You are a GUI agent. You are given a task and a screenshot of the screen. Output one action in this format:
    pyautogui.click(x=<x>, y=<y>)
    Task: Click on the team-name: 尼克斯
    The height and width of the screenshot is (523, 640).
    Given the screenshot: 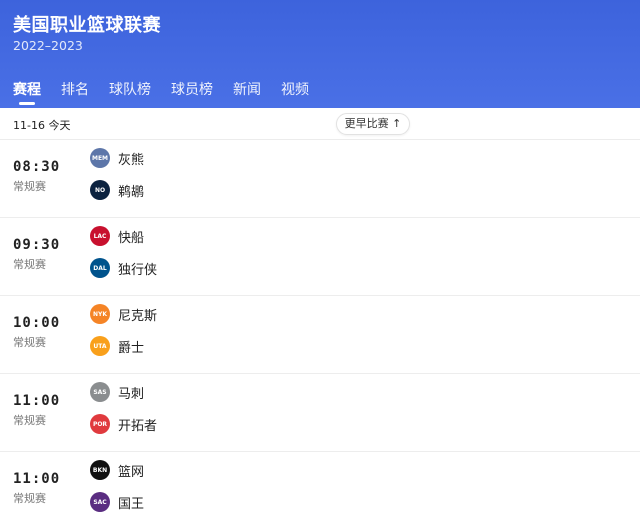 What is the action you would take?
    pyautogui.click(x=138, y=316)
    